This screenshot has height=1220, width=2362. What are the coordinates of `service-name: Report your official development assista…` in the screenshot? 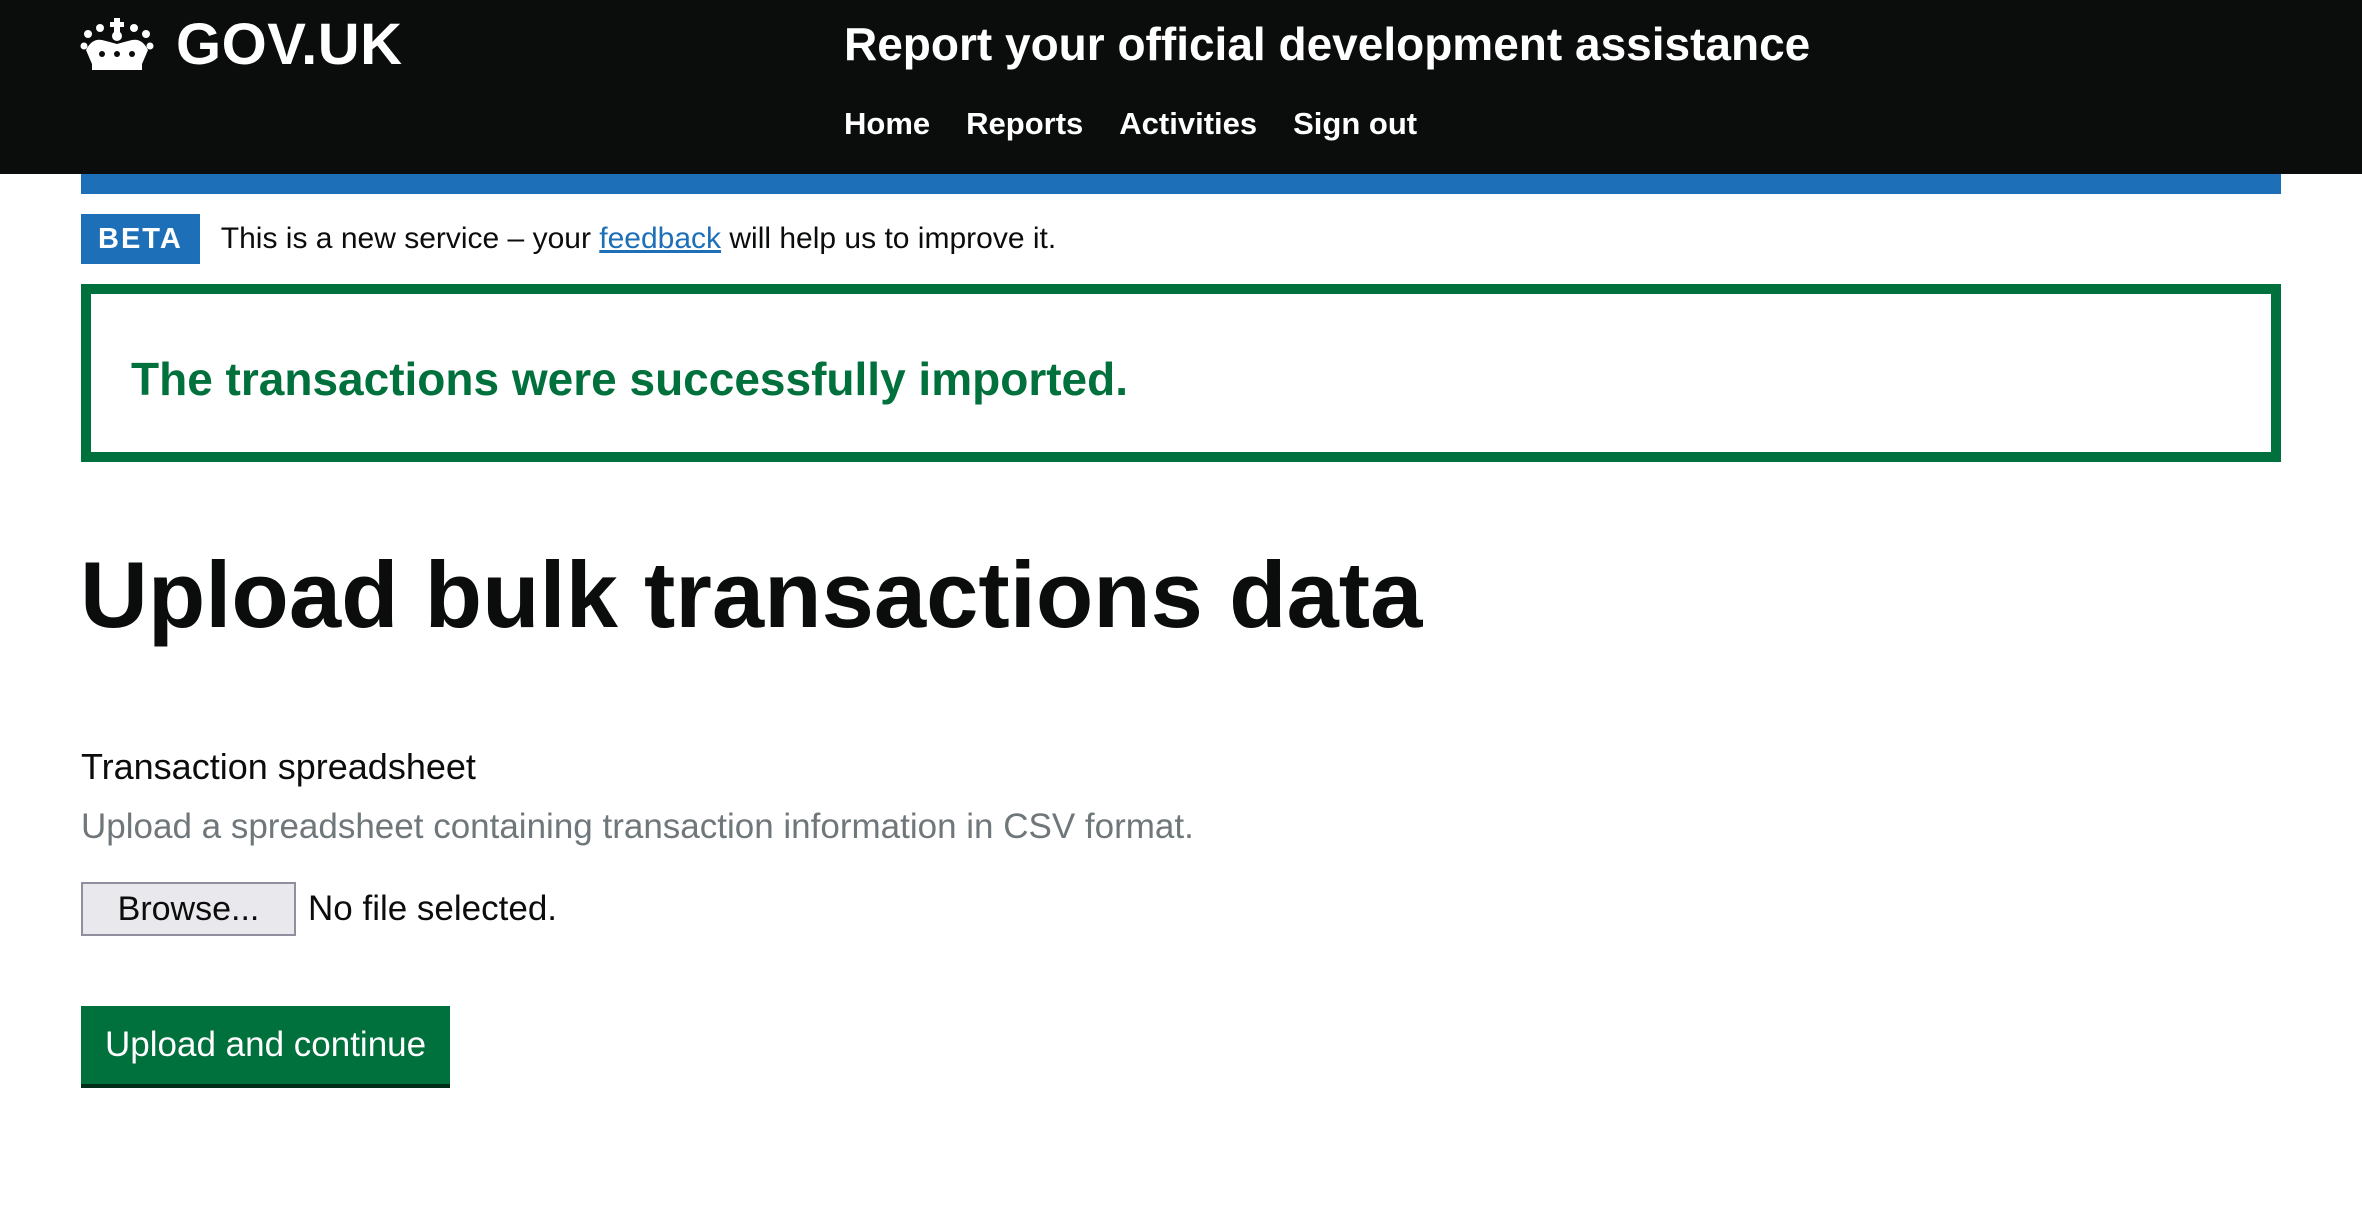 It's located at (1327, 44).